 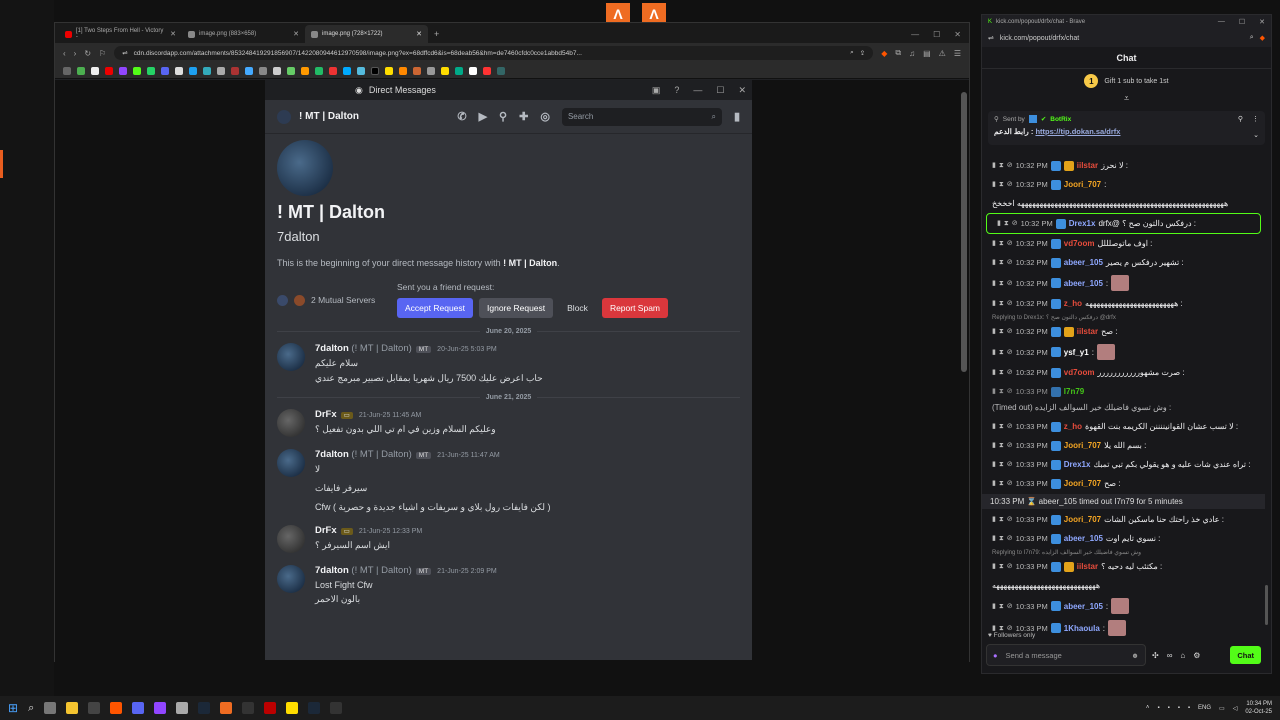 What do you see at coordinates (1123, 165) in the screenshot?
I see `chat-message: ▮ ⧗ ⊘ 10:32 PM iilstar: لا نحرز` at bounding box center [1123, 165].